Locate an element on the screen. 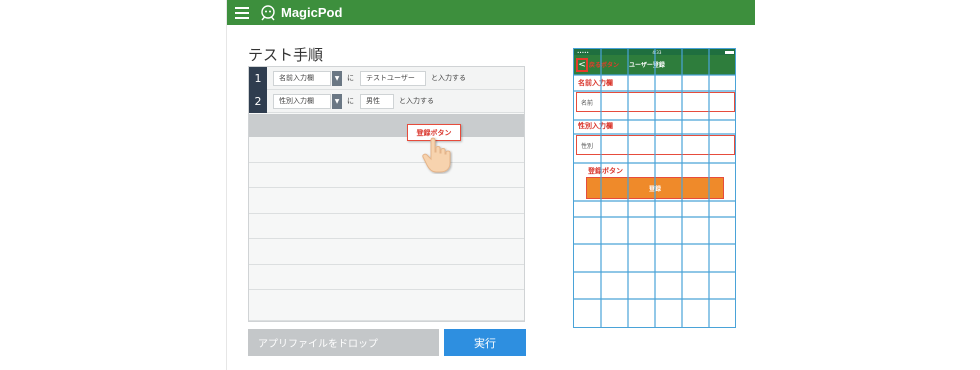 Image resolution: width=980 pixels, height=370 pixels. step-row: 1 名前入力欄 ▼ に テストユーザー と入力する is located at coordinates (386, 78).